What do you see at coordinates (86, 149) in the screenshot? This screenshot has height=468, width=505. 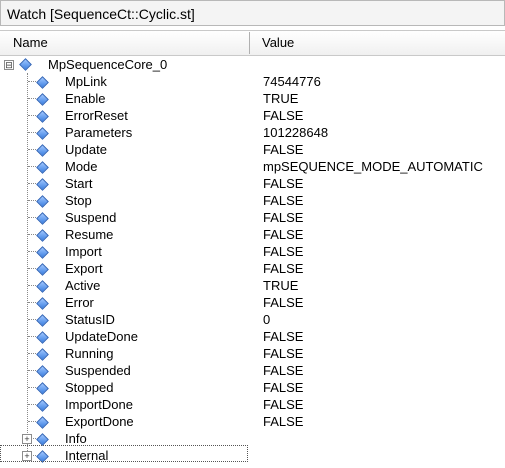 I see `tree-item-name: Update` at bounding box center [86, 149].